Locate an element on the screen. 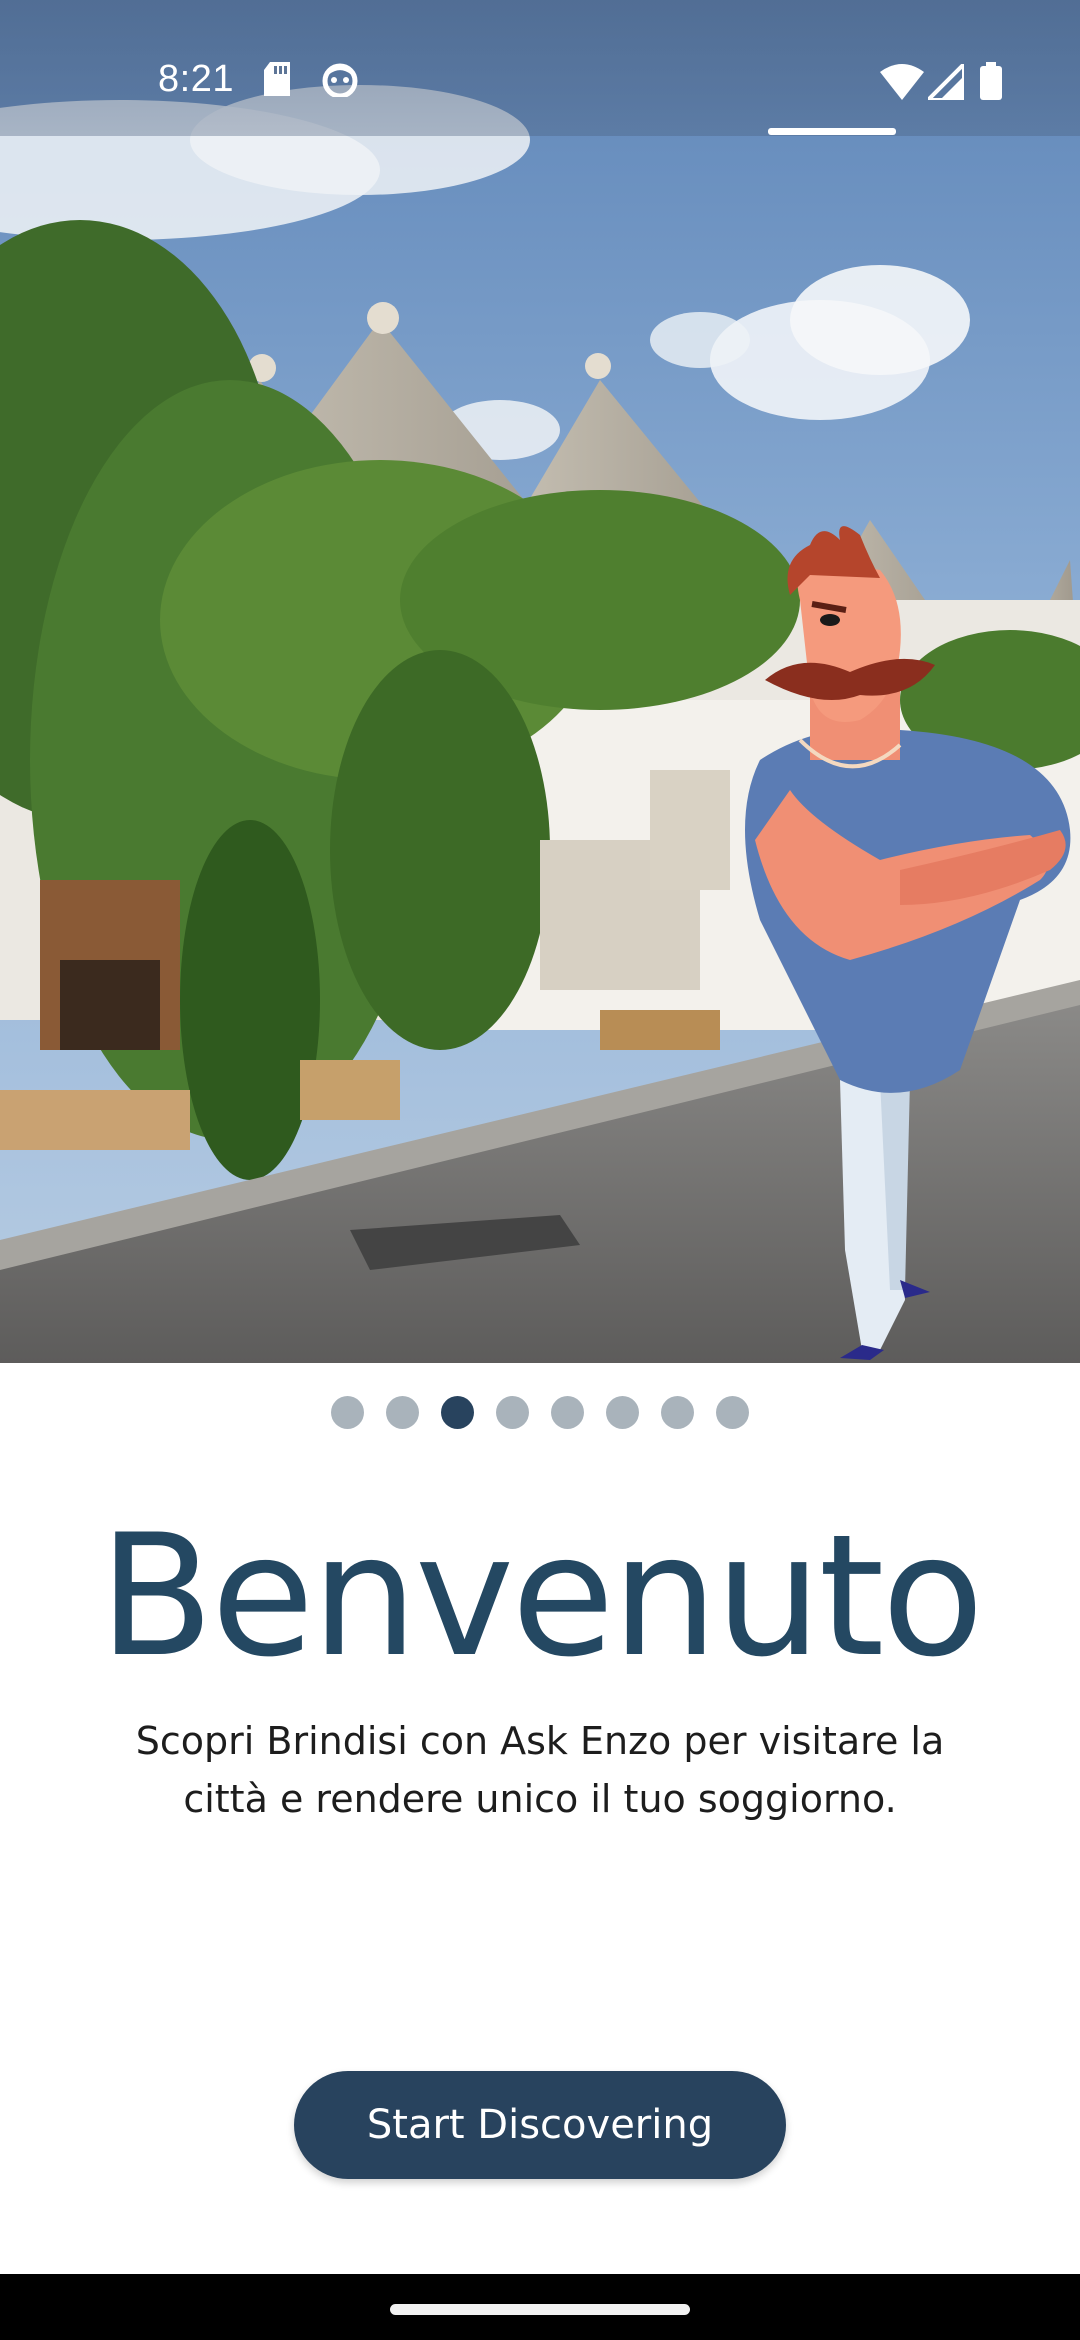 This screenshot has height=2340, width=1080. navigation-bar is located at coordinates (540, 2307).